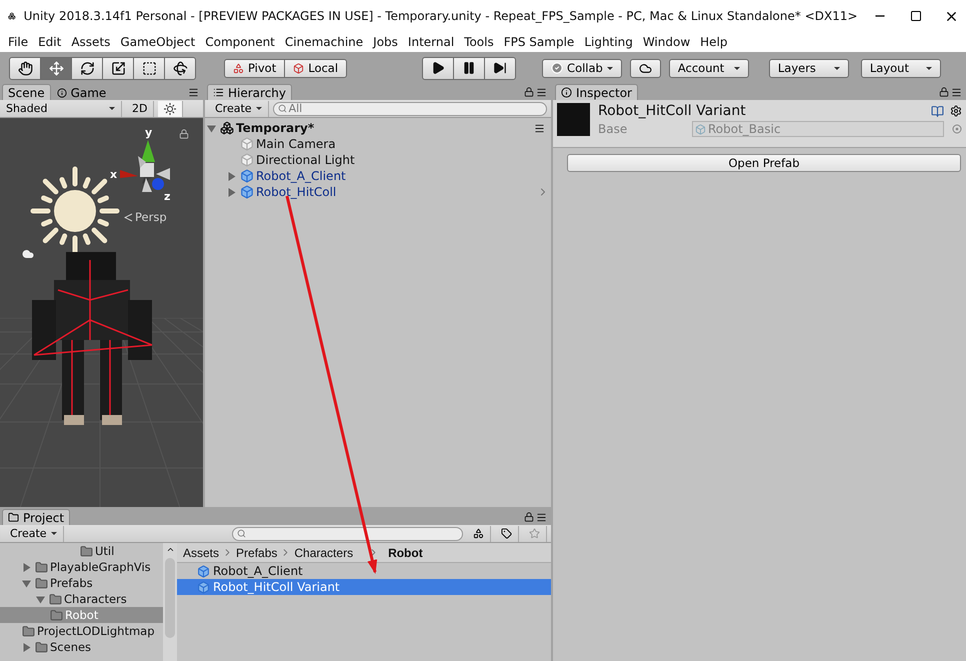 Image resolution: width=966 pixels, height=661 pixels. What do you see at coordinates (240, 42) in the screenshot?
I see `menu-item: Component` at bounding box center [240, 42].